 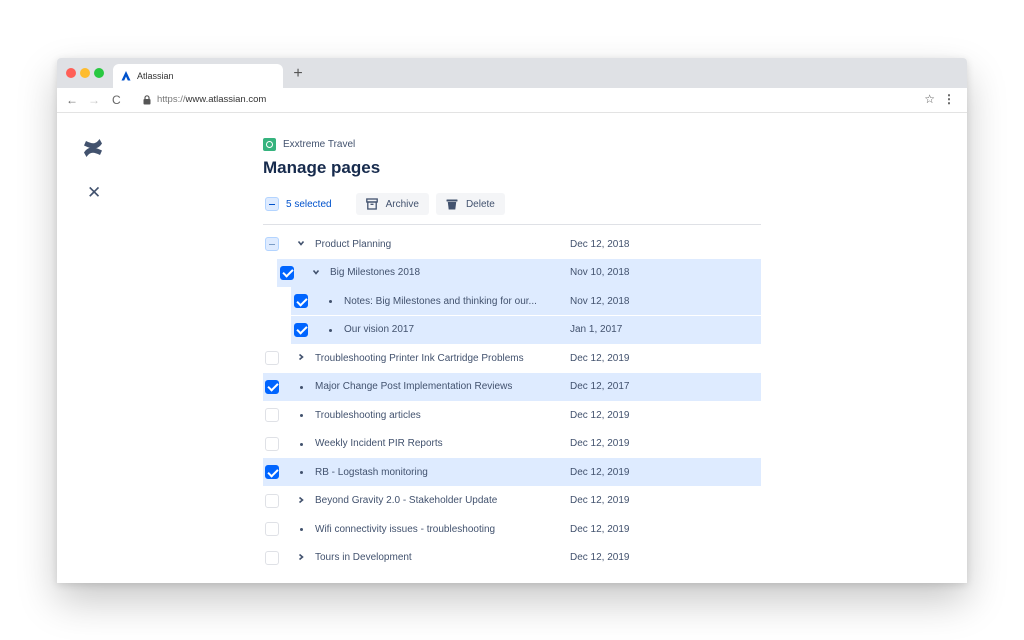 I want to click on close-window-button, so click(x=71, y=73).